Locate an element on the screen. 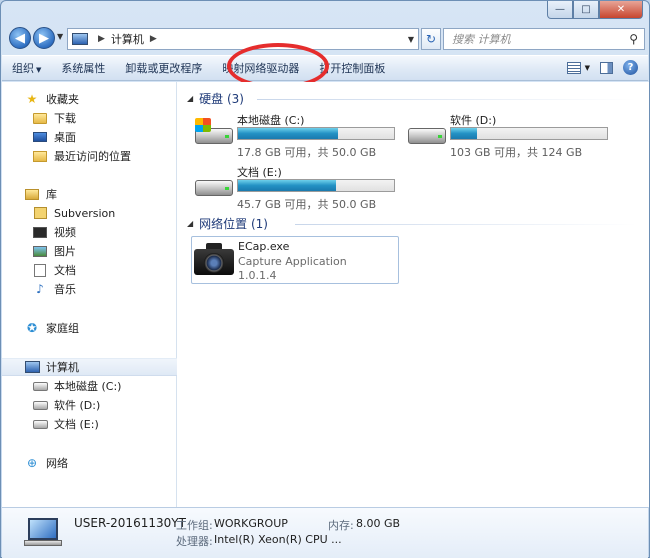 This screenshot has width=650, height=558. maximize-button: □ is located at coordinates (586, 10).